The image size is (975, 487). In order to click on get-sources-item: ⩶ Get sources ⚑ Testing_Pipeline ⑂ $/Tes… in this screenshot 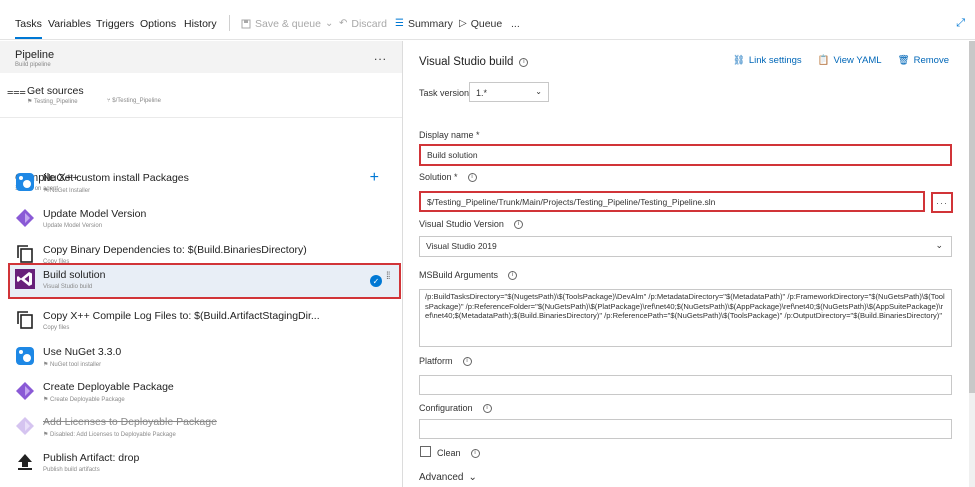, I will do `click(201, 96)`.